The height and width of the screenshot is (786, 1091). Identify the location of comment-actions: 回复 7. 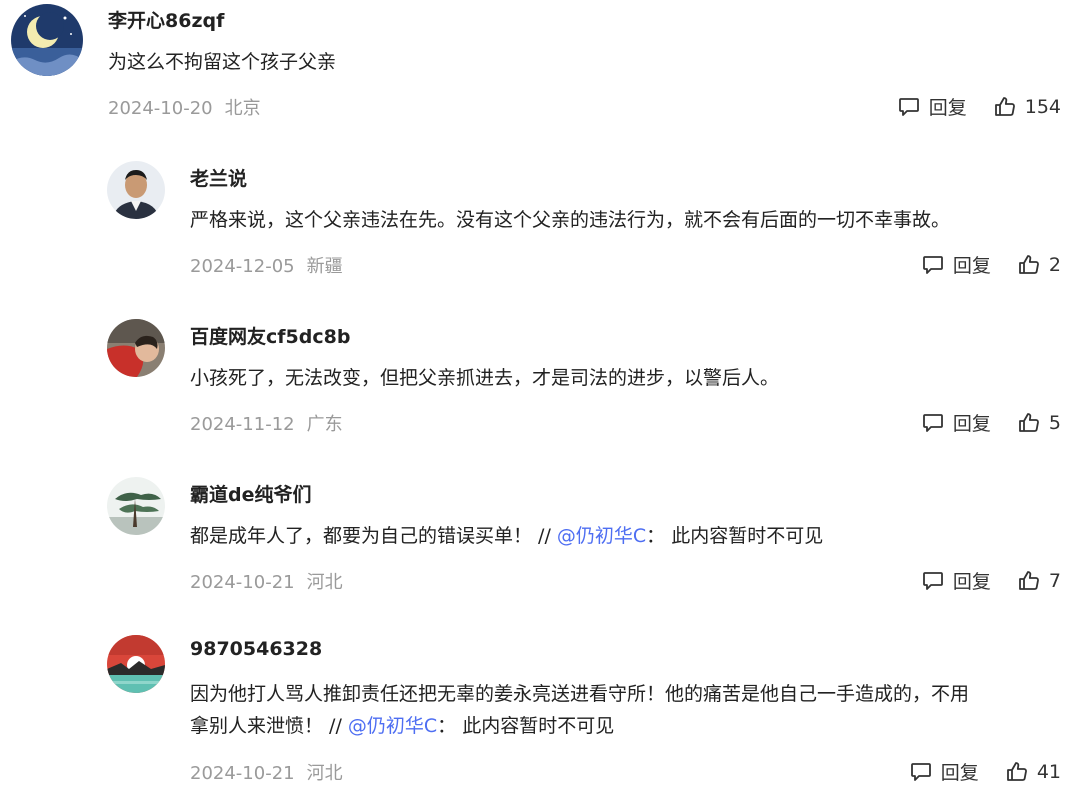
(991, 580).